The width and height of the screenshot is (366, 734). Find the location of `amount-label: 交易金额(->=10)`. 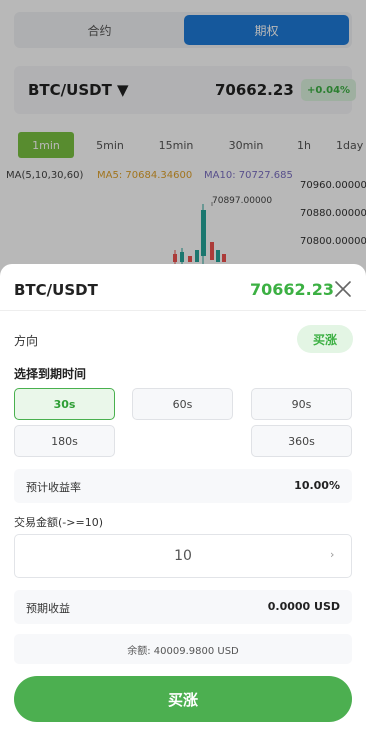

amount-label: 交易金额(->=10) is located at coordinates (58, 522).